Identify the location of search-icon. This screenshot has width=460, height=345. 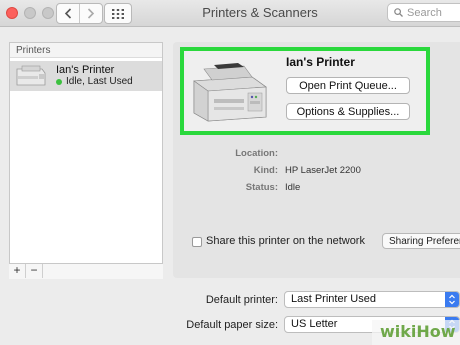
(398, 12).